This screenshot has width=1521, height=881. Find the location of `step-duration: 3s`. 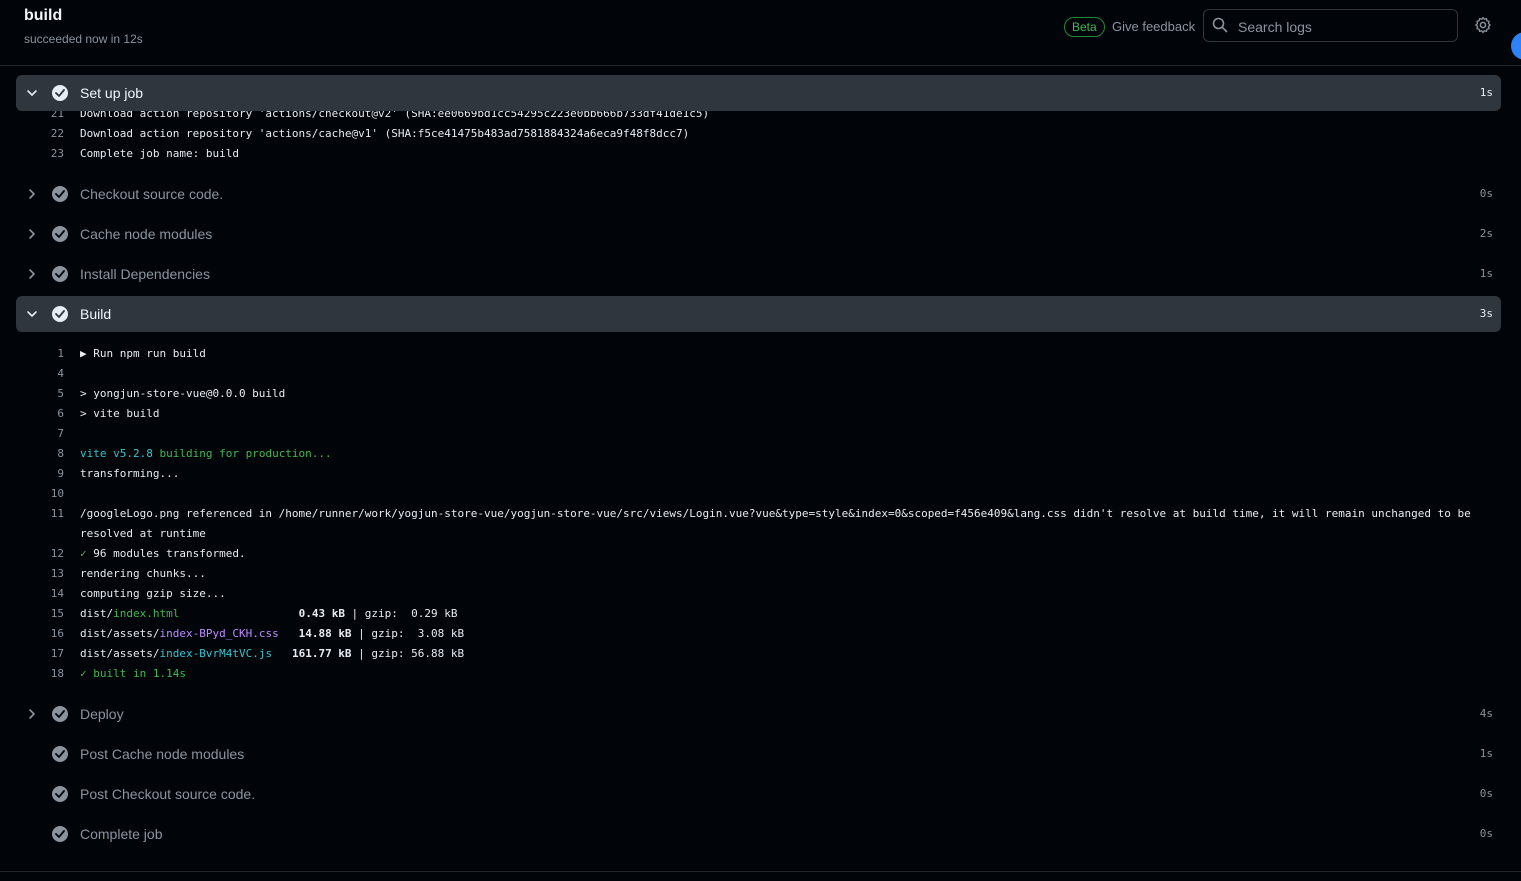

step-duration: 3s is located at coordinates (1486, 313).